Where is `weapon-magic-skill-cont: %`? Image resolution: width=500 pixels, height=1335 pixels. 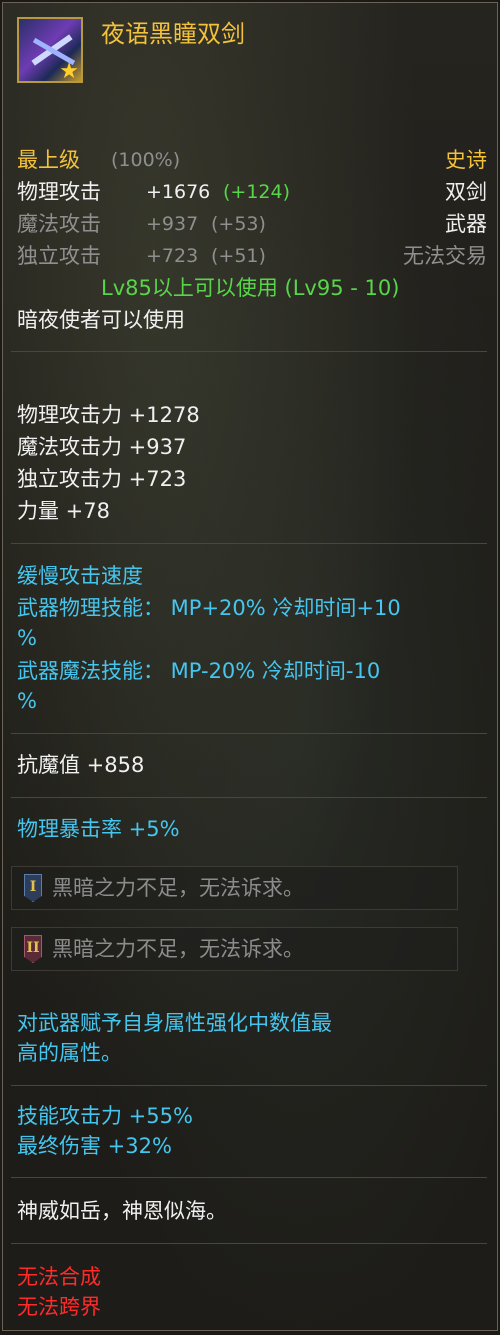
weapon-magic-skill-cont: % is located at coordinates (27, 701).